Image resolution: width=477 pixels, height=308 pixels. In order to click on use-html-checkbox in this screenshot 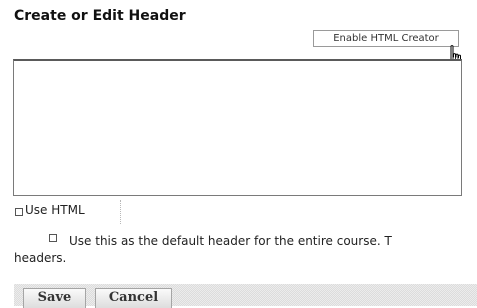, I will do `click(19, 212)`.